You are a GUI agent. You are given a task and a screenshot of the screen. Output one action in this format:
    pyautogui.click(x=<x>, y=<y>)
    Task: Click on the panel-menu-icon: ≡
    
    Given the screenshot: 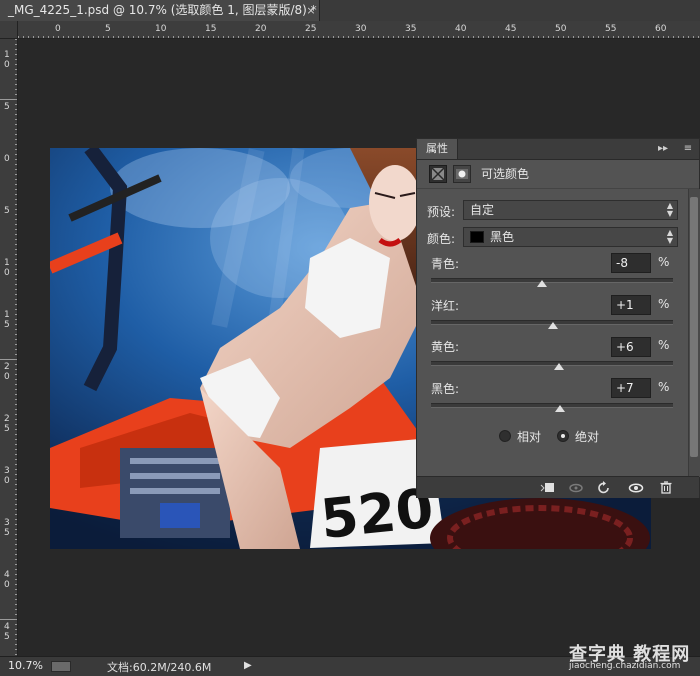 What is the action you would take?
    pyautogui.click(x=688, y=149)
    